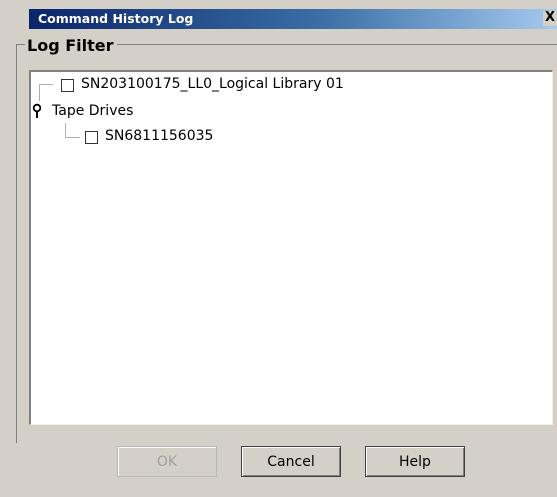 Image resolution: width=557 pixels, height=497 pixels. Describe the element at coordinates (91, 137) in the screenshot. I see `tape-drive-checkbox` at that location.